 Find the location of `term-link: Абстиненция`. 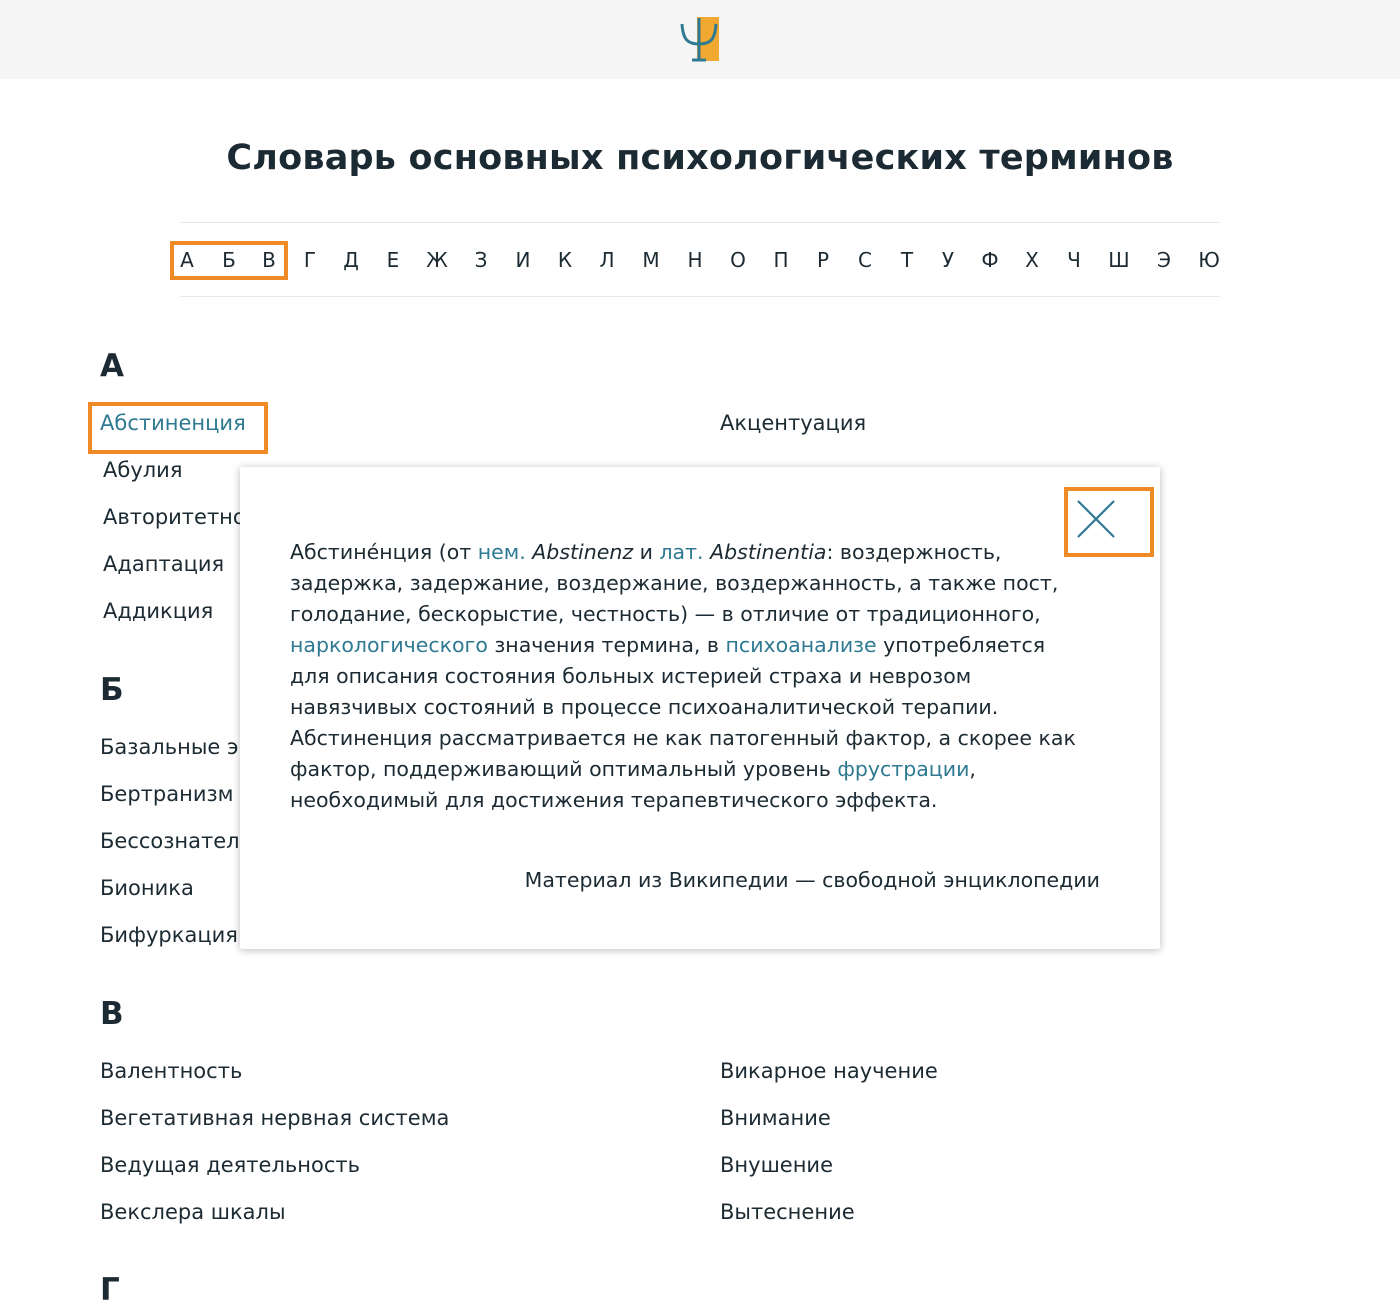

term-link: Абстиненция is located at coordinates (173, 423).